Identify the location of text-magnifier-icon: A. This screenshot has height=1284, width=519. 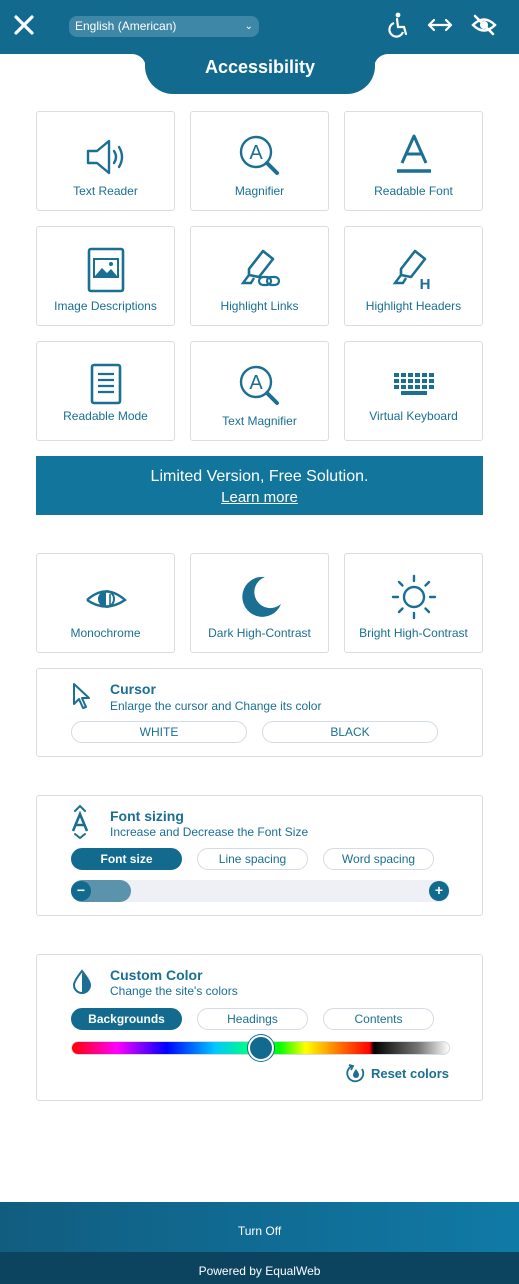
(259, 385).